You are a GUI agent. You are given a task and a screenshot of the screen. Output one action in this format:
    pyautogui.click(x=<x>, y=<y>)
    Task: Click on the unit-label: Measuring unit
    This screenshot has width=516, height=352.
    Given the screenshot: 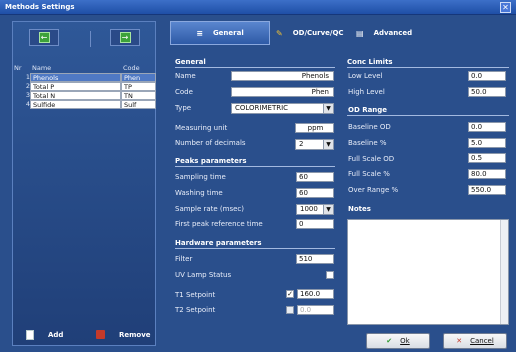 What is the action you would take?
    pyautogui.click(x=201, y=128)
    